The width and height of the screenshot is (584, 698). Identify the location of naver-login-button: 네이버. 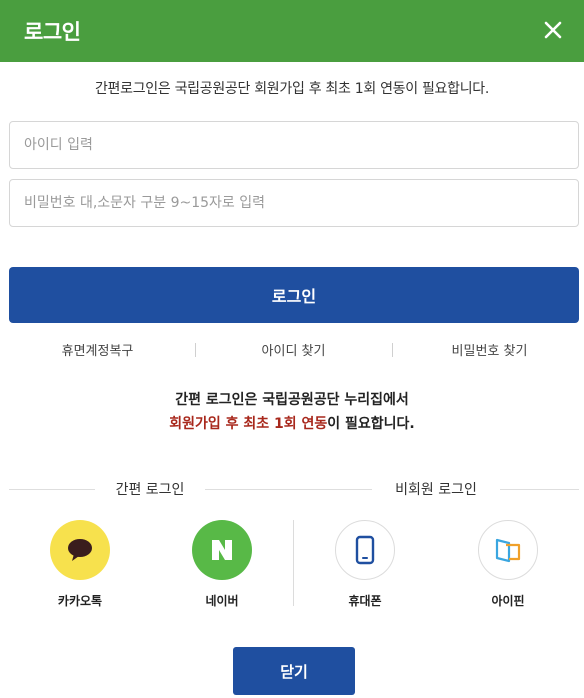
(222, 564).